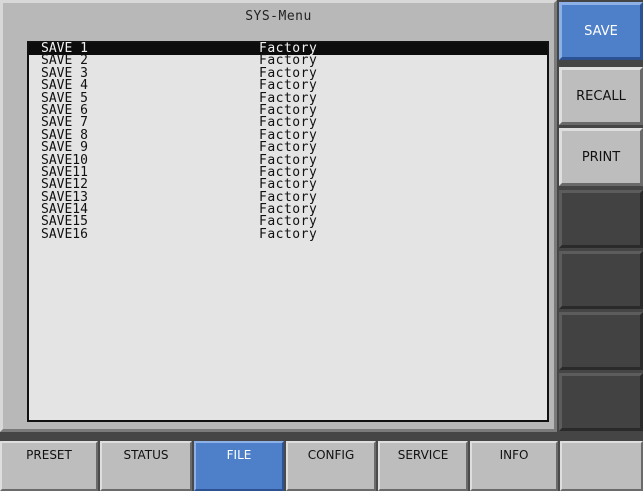  I want to click on print-button: PRINT, so click(601, 157).